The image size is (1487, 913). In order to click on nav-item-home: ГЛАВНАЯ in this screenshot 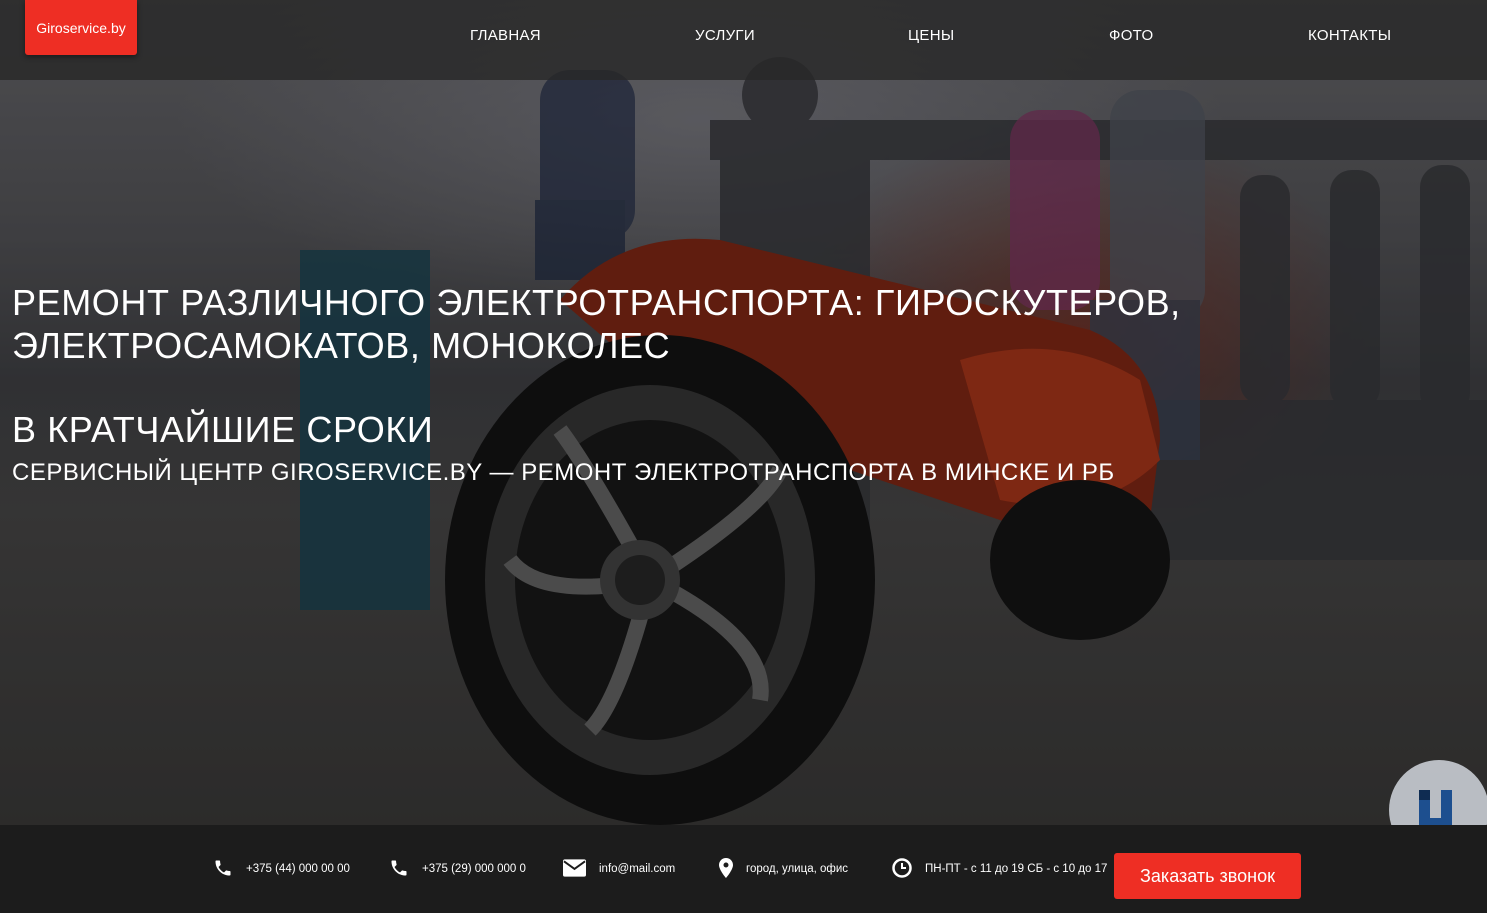, I will do `click(505, 35)`.